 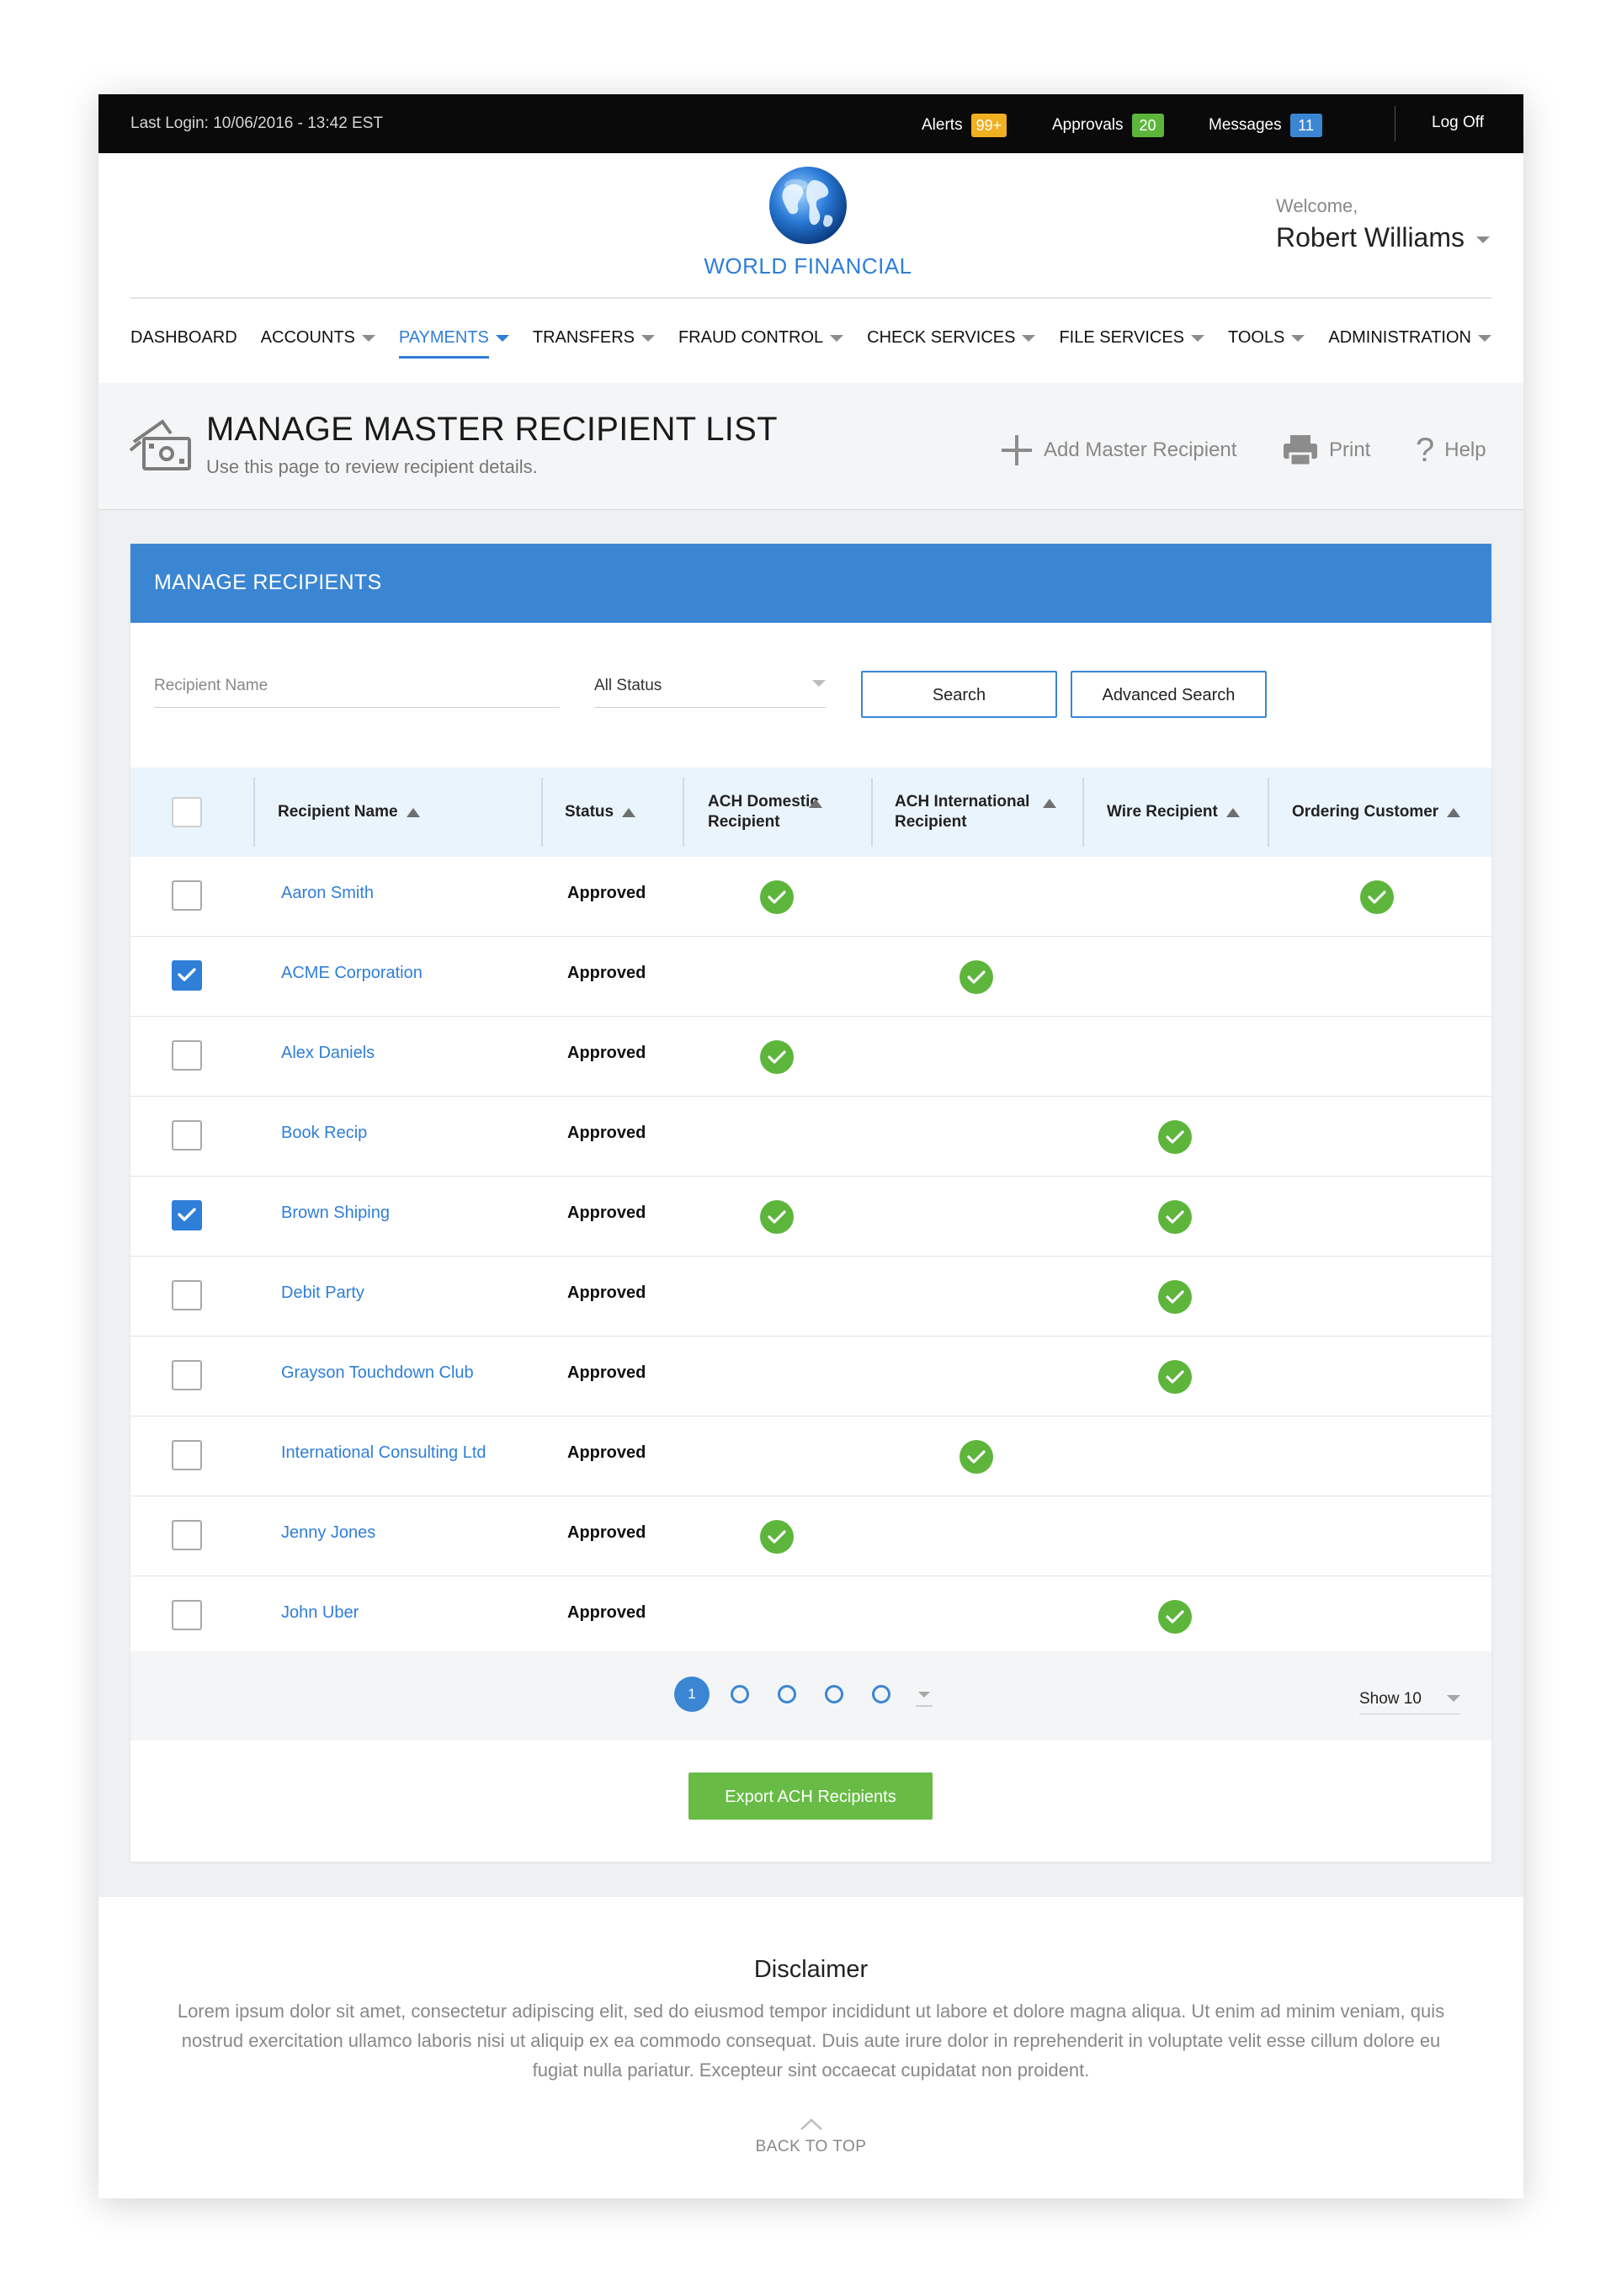 What do you see at coordinates (1365, 812) in the screenshot?
I see `col-label: Ordering Customer` at bounding box center [1365, 812].